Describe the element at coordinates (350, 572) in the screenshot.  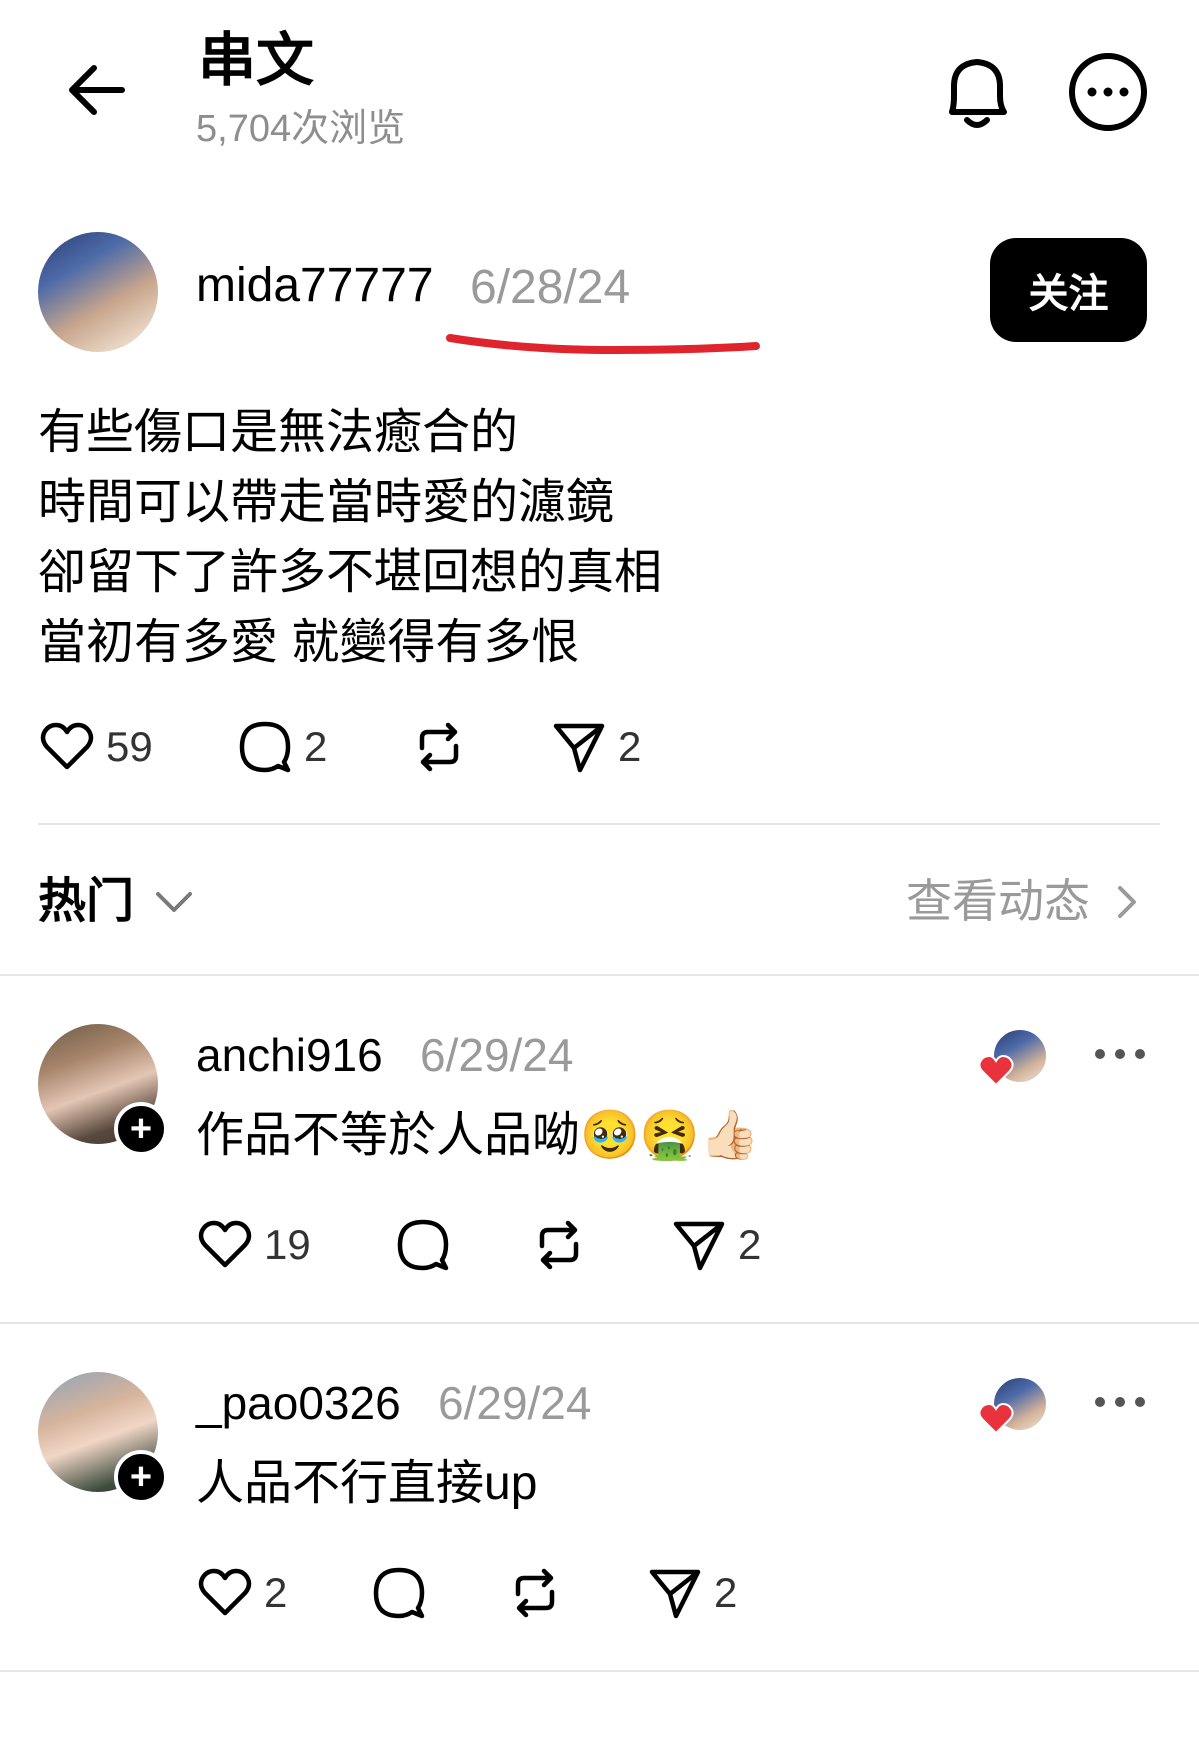
I see `post-line: 卻留下了許多不堪回想的真相` at that location.